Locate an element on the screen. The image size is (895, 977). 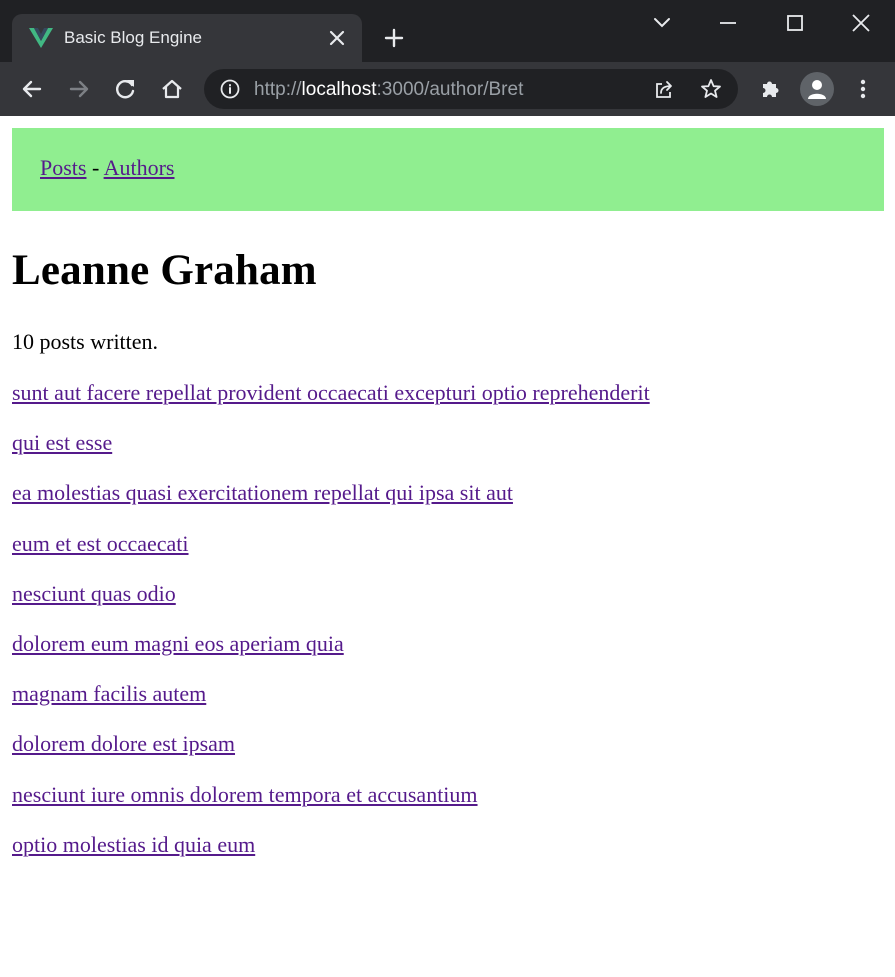
url-path: :3000/author/Bret is located at coordinates (450, 89).